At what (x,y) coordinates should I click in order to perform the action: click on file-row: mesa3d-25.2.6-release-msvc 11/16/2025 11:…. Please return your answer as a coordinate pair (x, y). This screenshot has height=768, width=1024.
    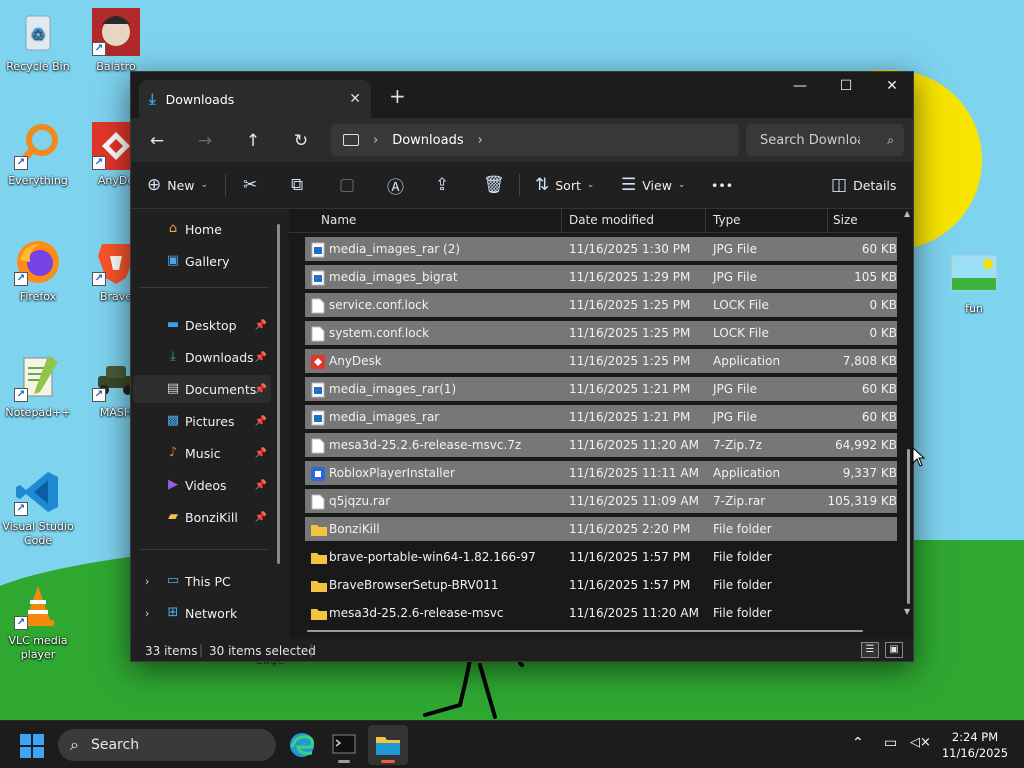
    Looking at the image, I should click on (601, 614).